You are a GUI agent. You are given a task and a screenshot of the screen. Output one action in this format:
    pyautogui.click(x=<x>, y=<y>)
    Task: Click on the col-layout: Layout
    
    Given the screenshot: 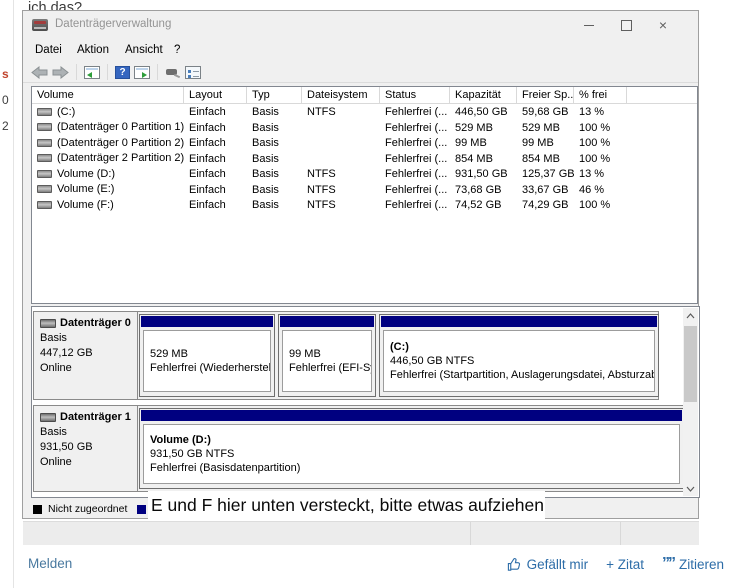 What is the action you would take?
    pyautogui.click(x=215, y=95)
    